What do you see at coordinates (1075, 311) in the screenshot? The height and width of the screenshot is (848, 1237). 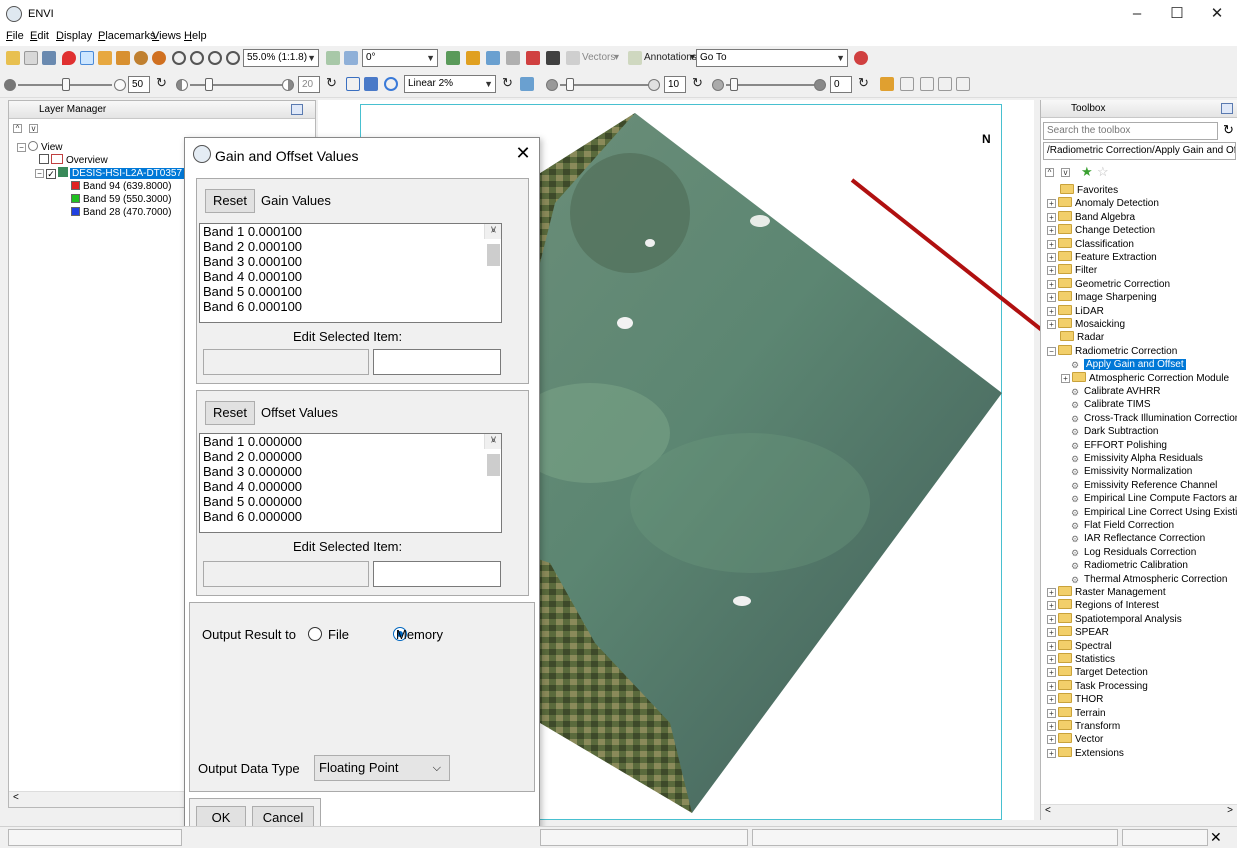 I see `toolbox-folder: + LiDAR` at bounding box center [1075, 311].